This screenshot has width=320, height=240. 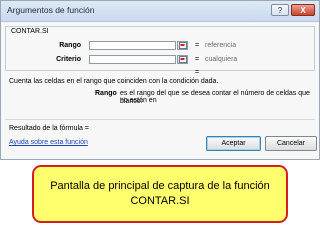 What do you see at coordinates (49, 128) in the screenshot?
I see `formula-result-label: Resultado de la fórmula =` at bounding box center [49, 128].